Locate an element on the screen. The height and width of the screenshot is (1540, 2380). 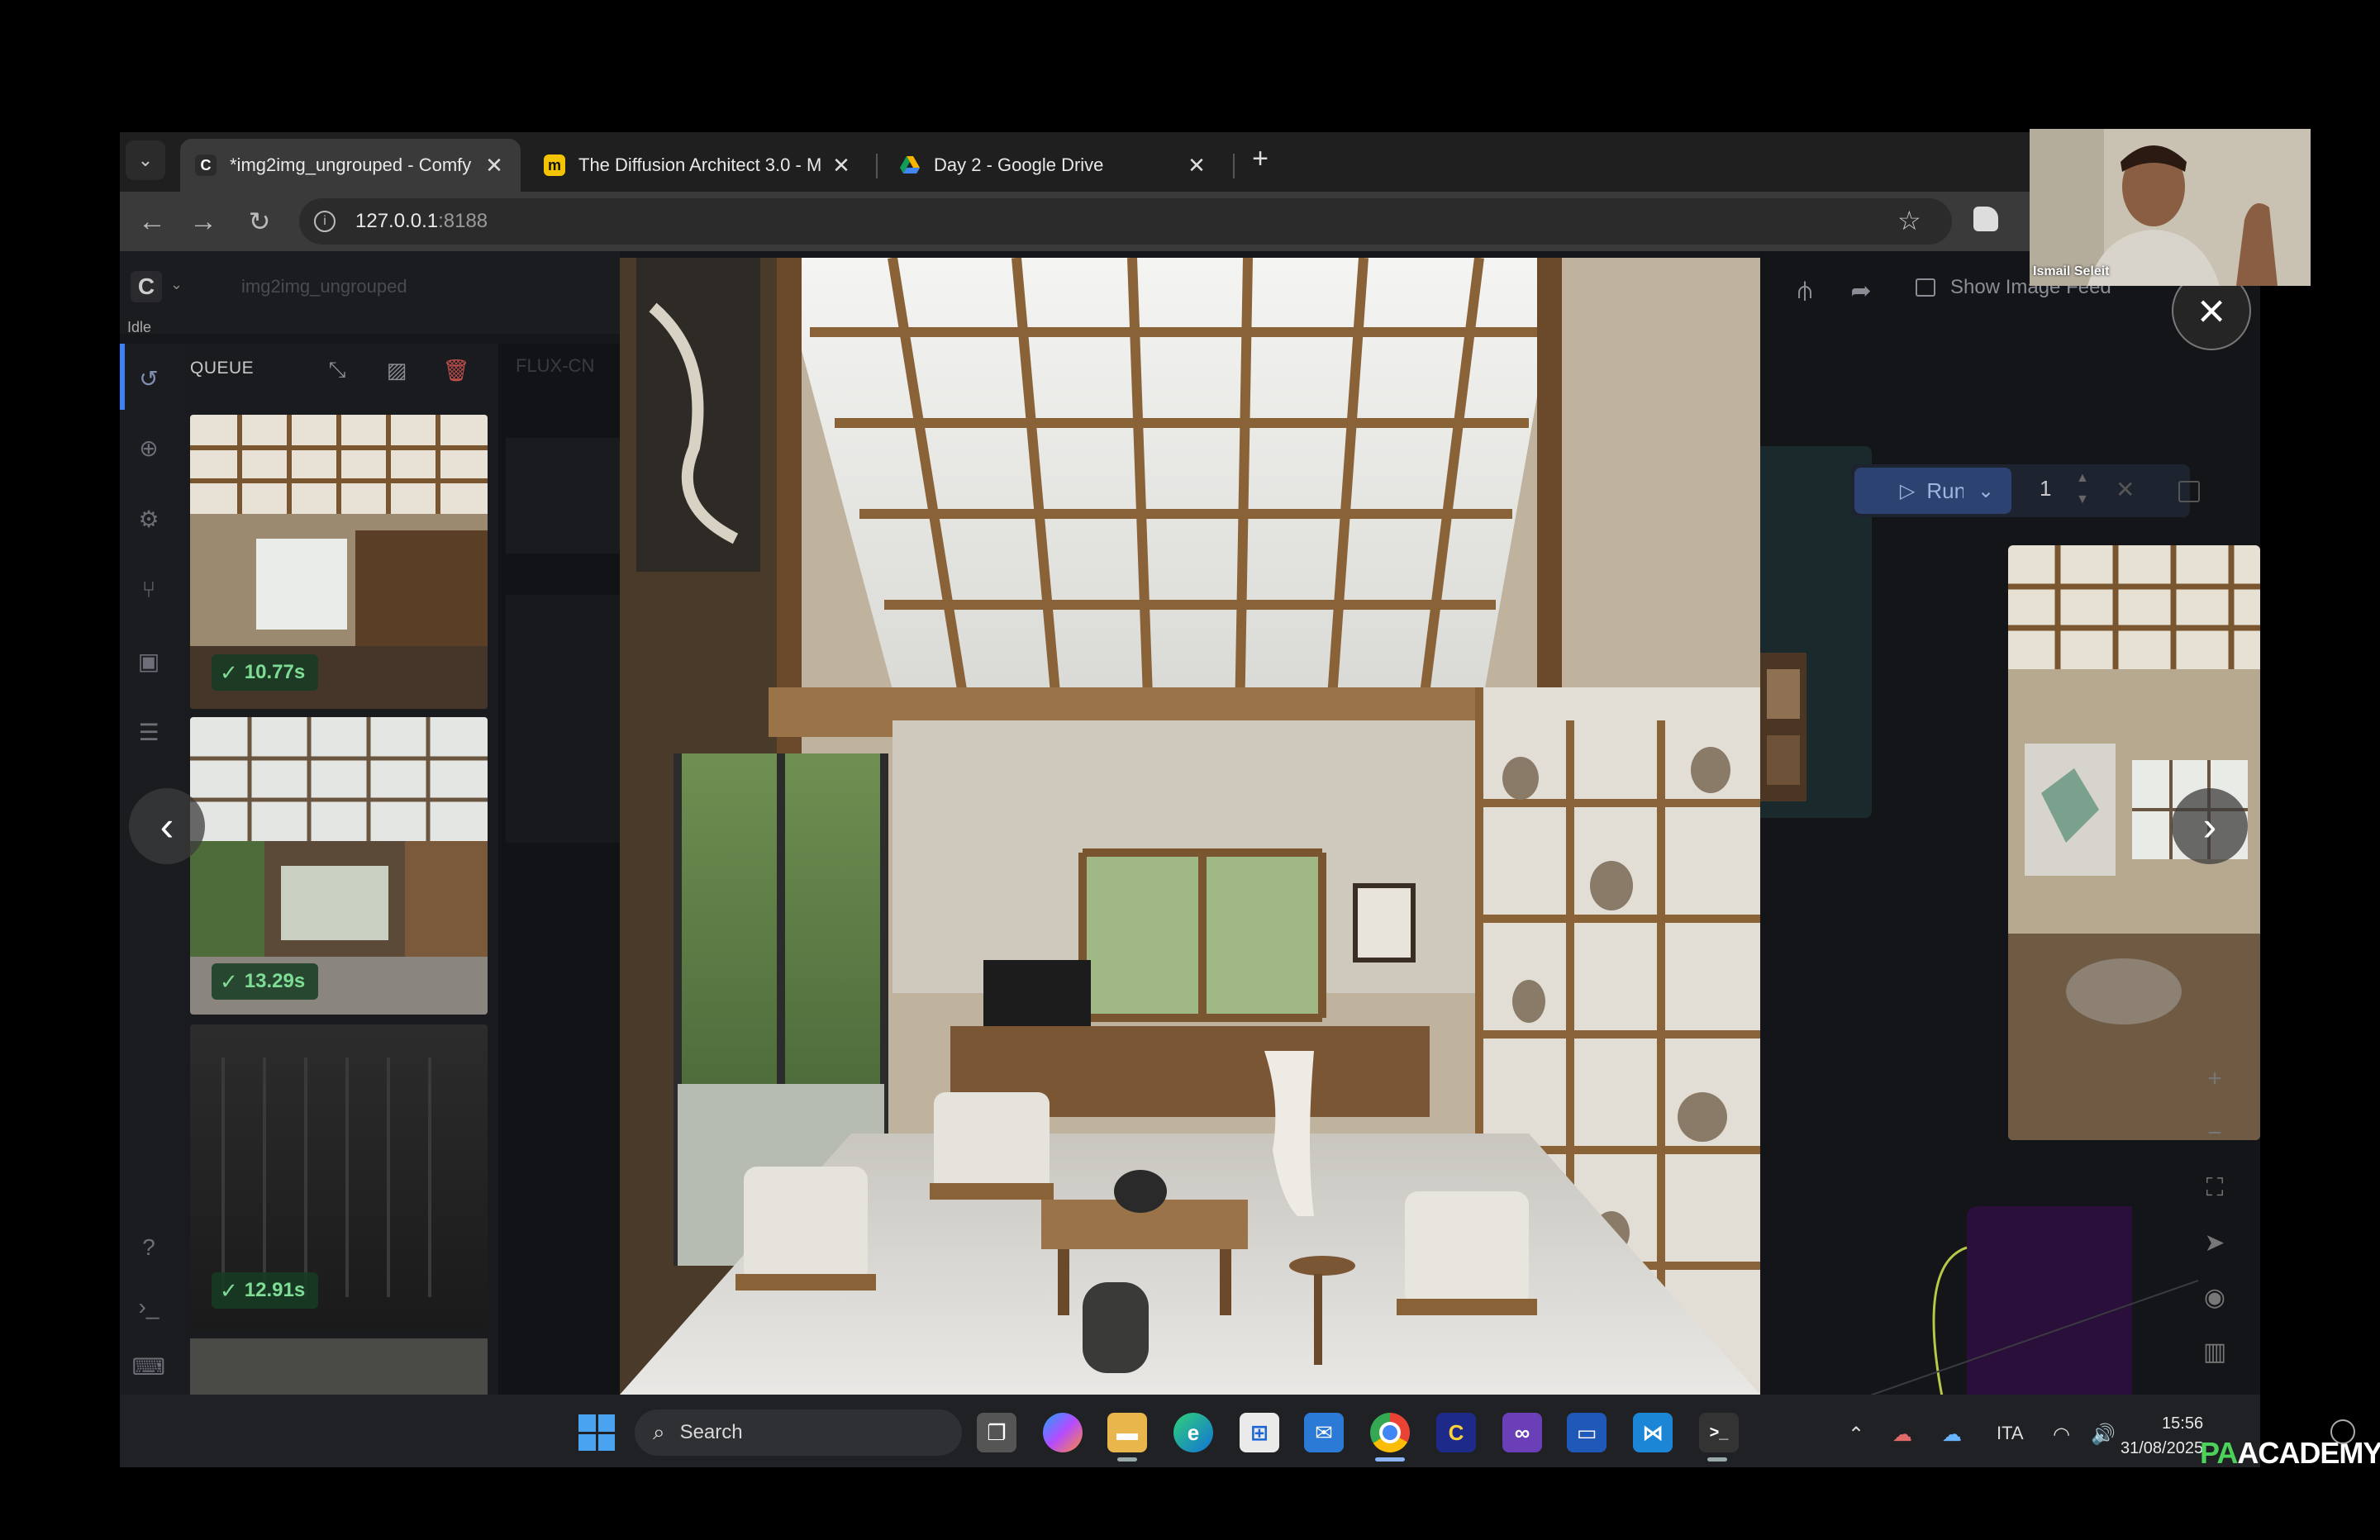
webcam-overlay is located at coordinates (2170, 207).